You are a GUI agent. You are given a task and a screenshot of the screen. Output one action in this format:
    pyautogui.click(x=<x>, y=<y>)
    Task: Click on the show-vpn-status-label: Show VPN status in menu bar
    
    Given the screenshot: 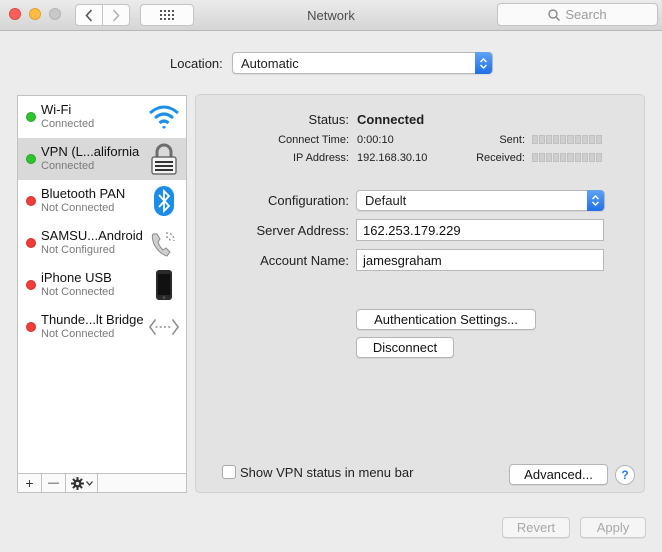 What is the action you would take?
    pyautogui.click(x=327, y=472)
    